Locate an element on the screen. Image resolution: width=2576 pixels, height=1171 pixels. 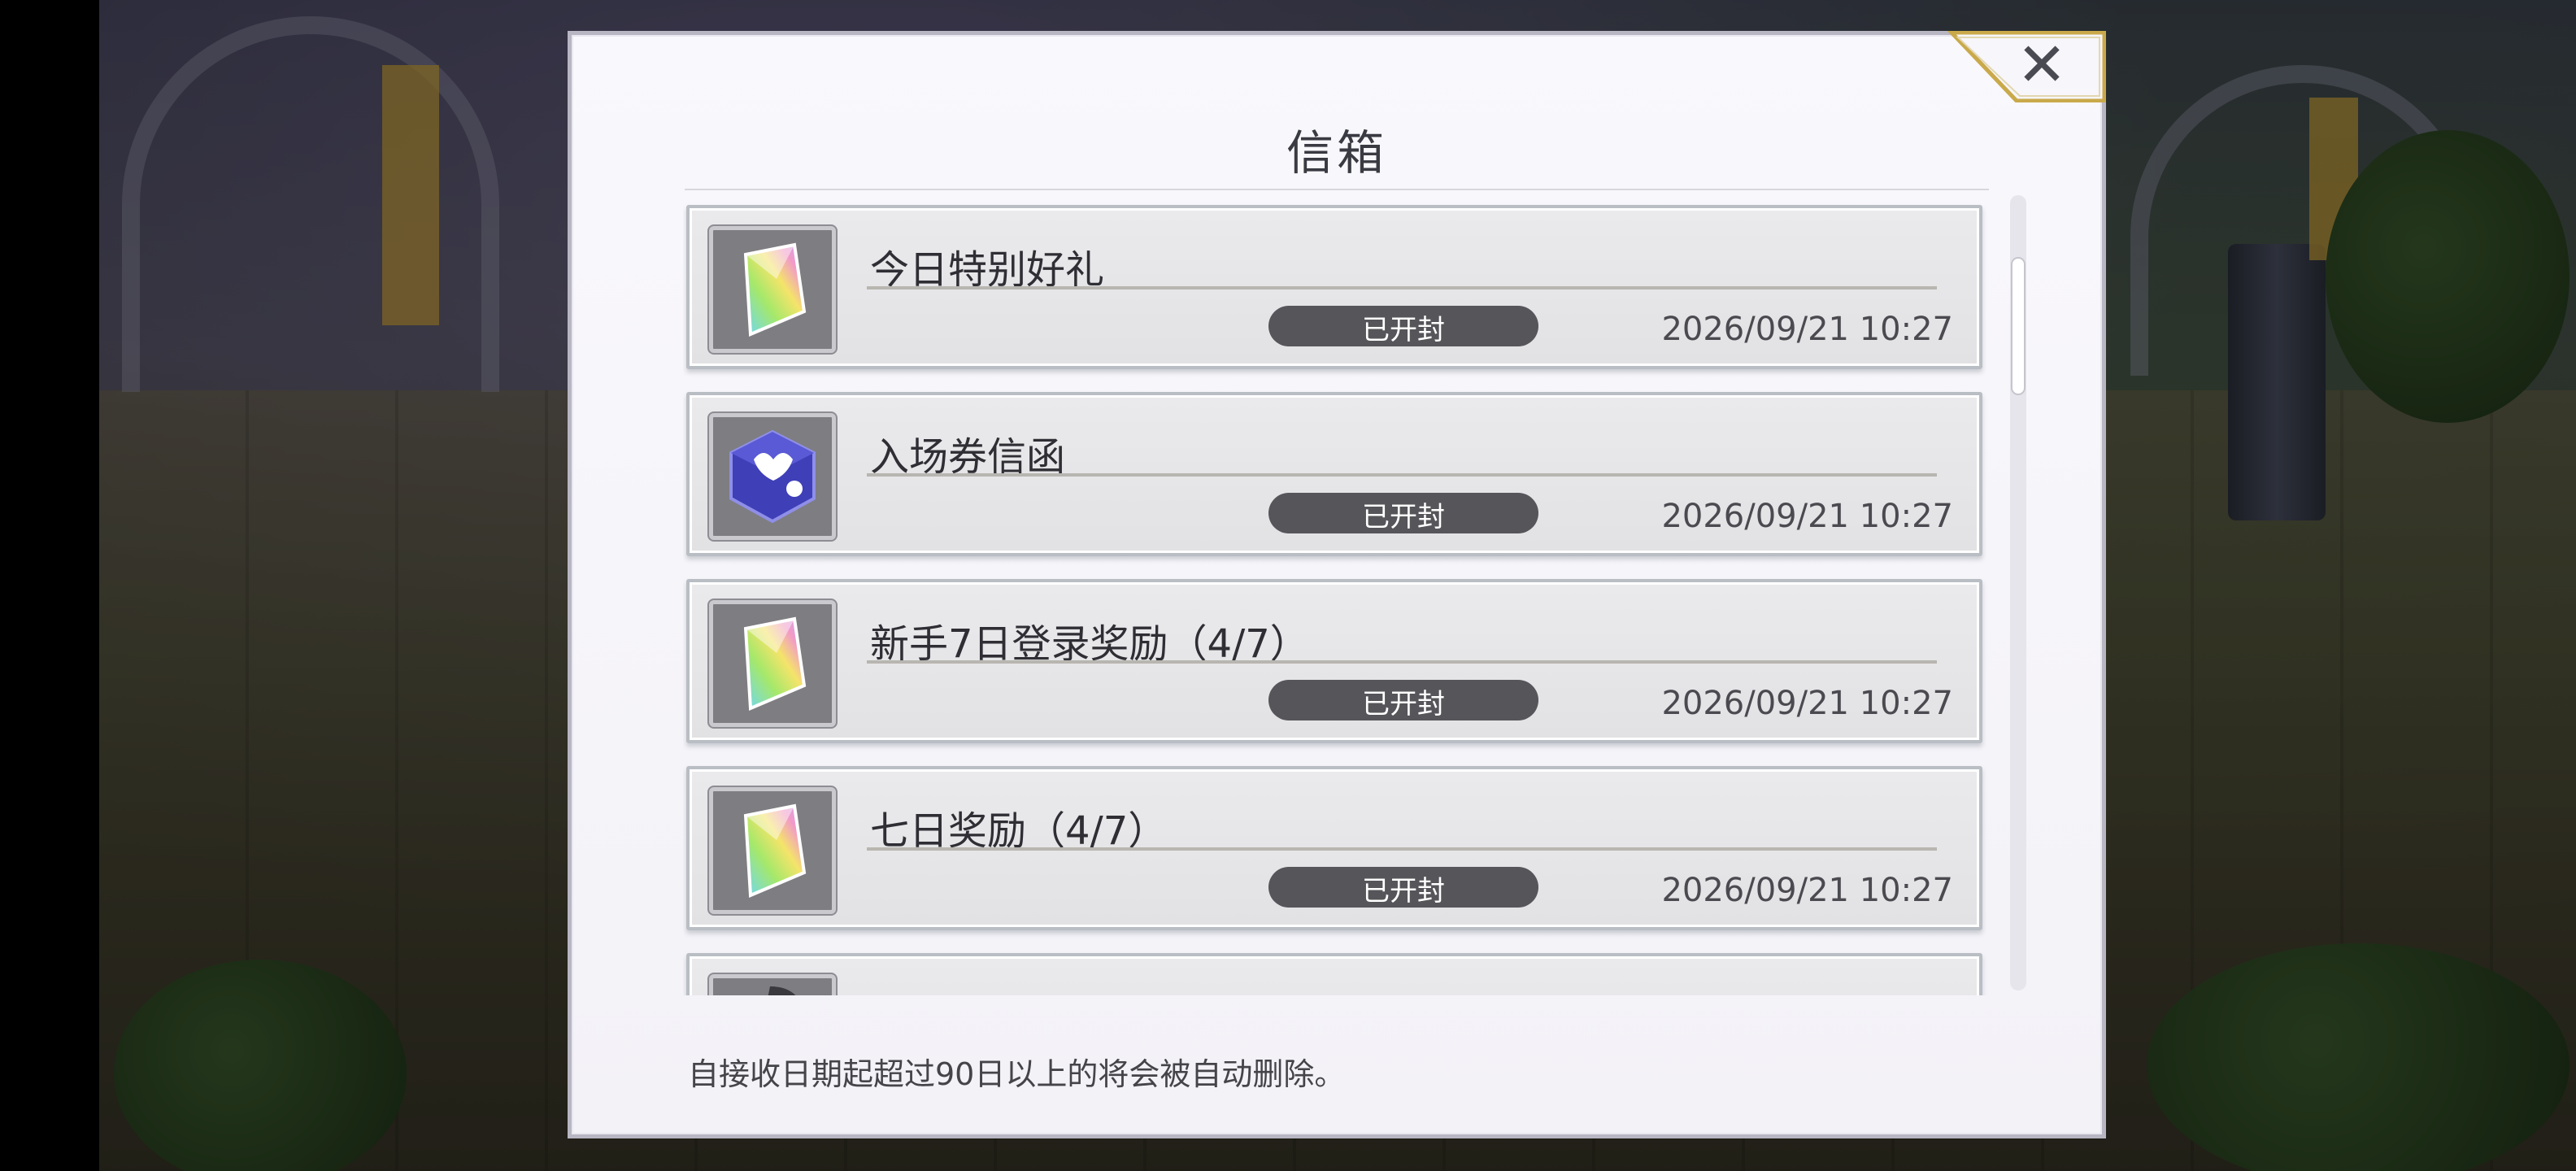
gray-item-icon is located at coordinates (772, 985).